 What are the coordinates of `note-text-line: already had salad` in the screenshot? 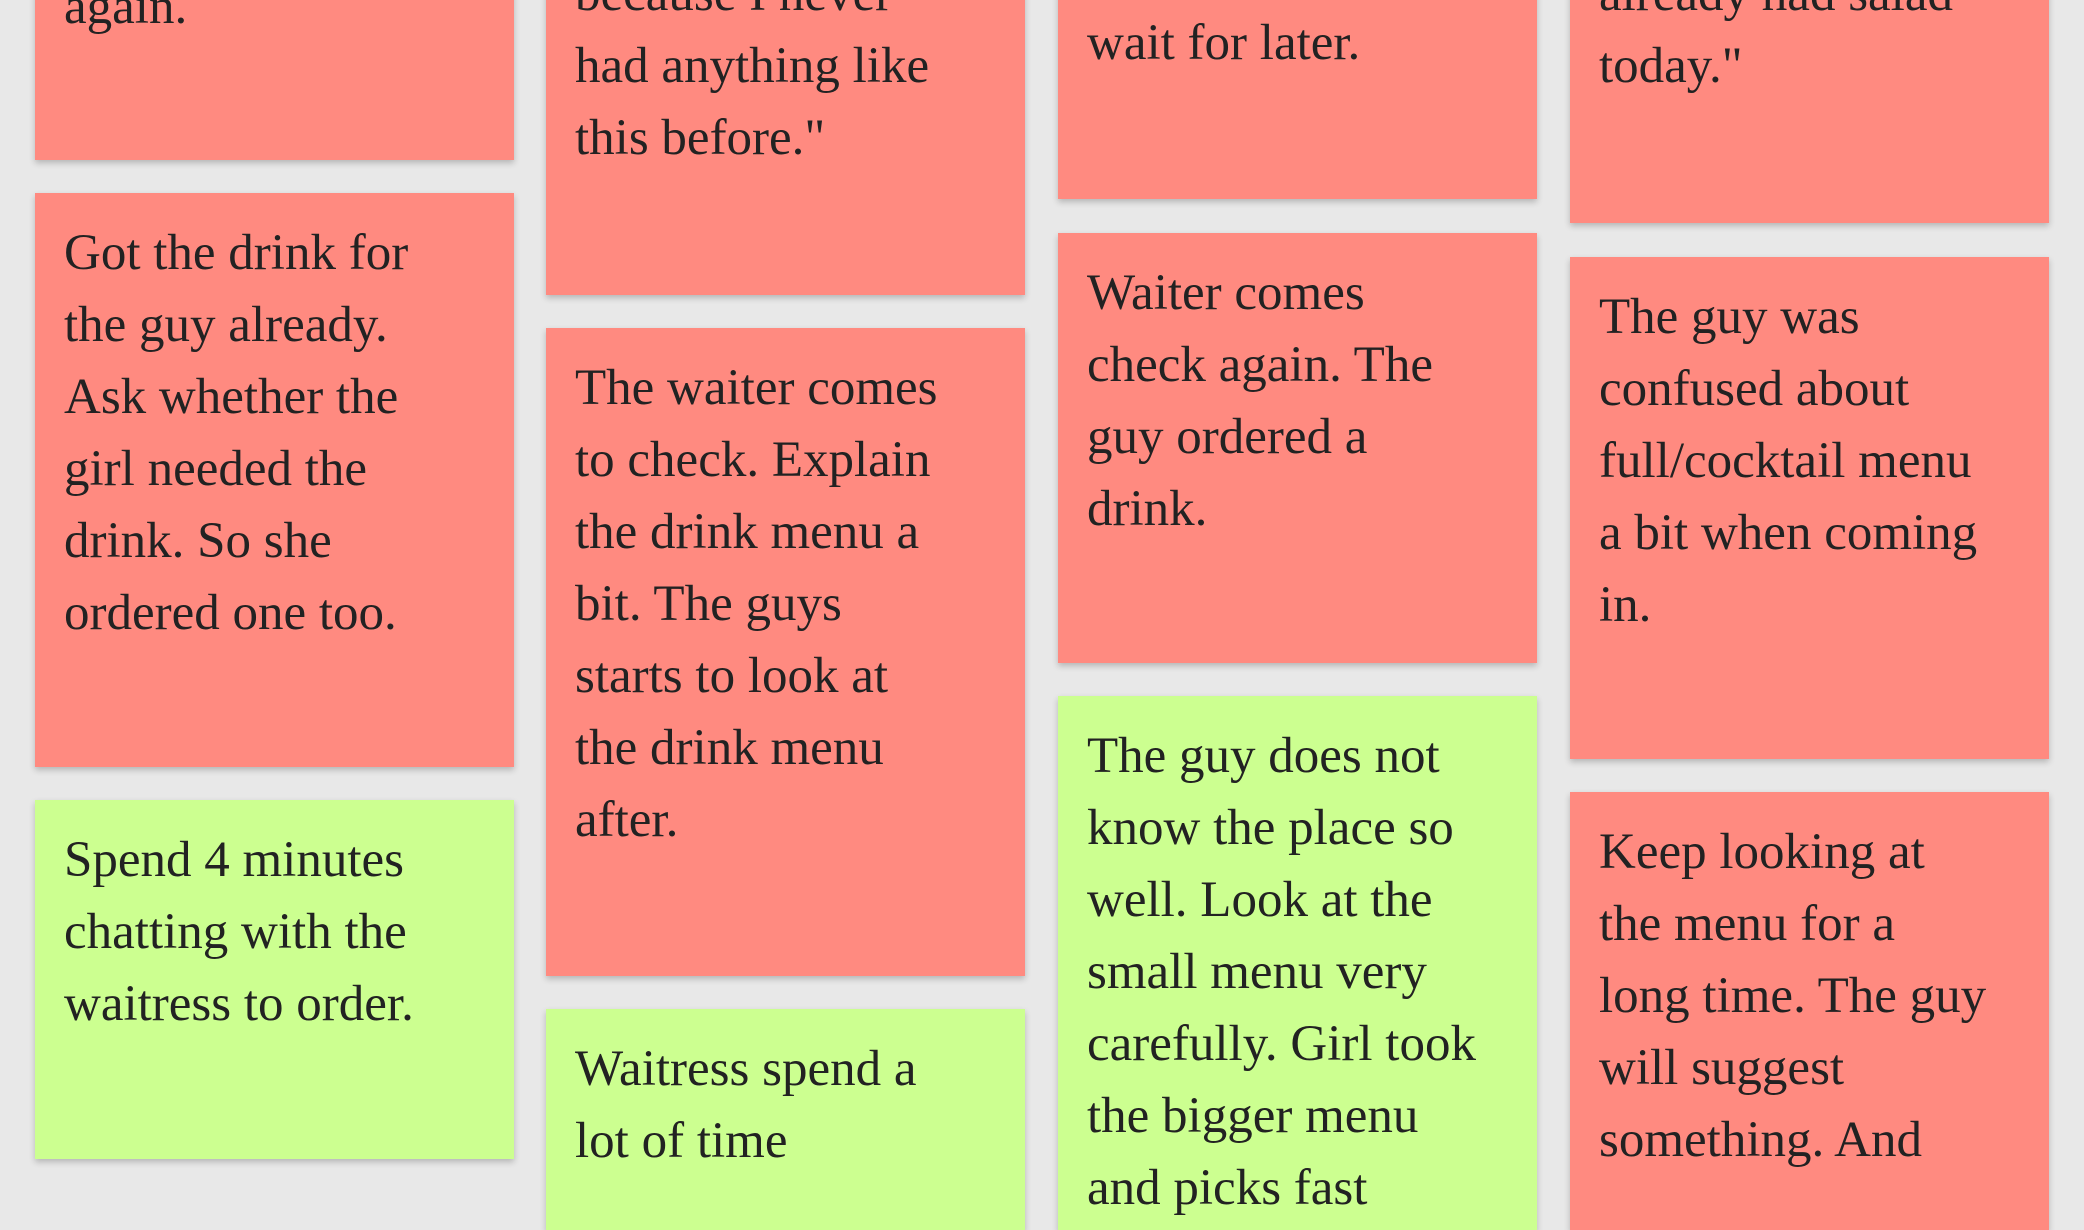 It's located at (1819, 15).